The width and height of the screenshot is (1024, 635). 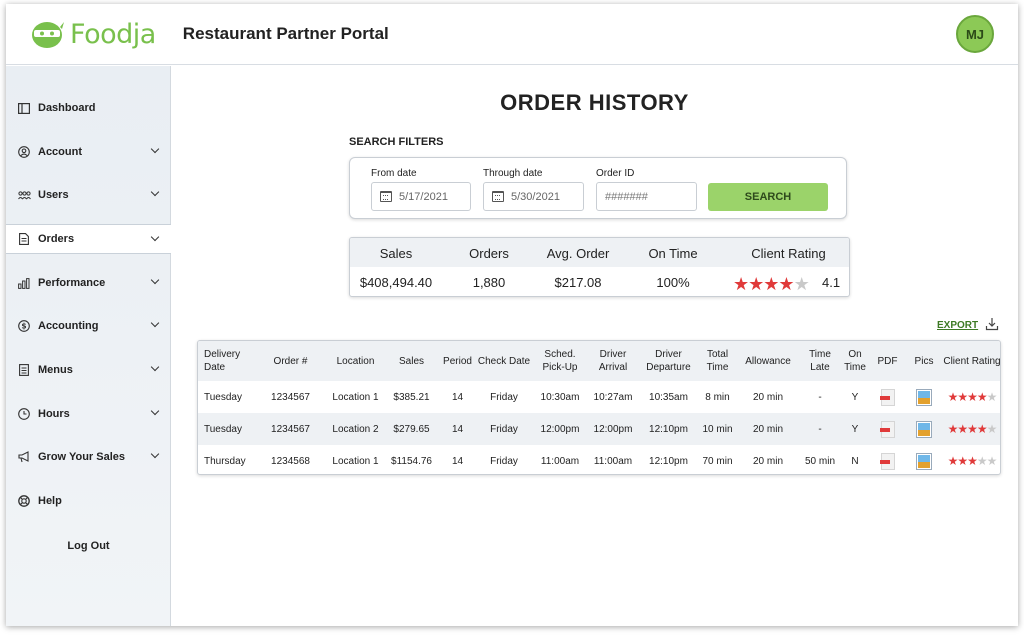 What do you see at coordinates (560, 429) in the screenshot?
I see `cell-pickup: 12:00pm` at bounding box center [560, 429].